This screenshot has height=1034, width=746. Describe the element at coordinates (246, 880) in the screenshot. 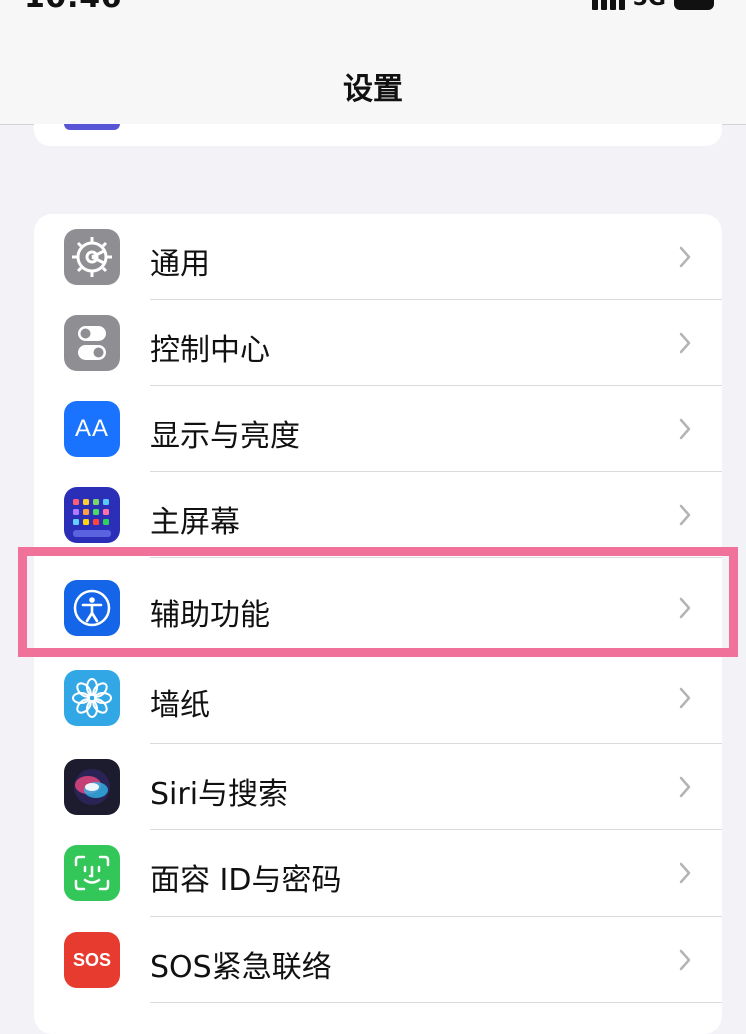

I see `settings-row-label: 面容 ID与密码` at that location.